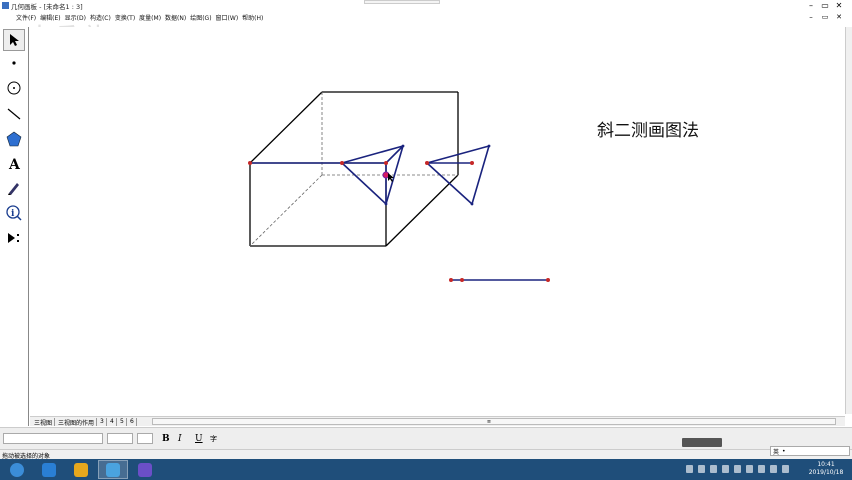 The width and height of the screenshot is (852, 480). I want to click on font-style-box, so click(145, 438).